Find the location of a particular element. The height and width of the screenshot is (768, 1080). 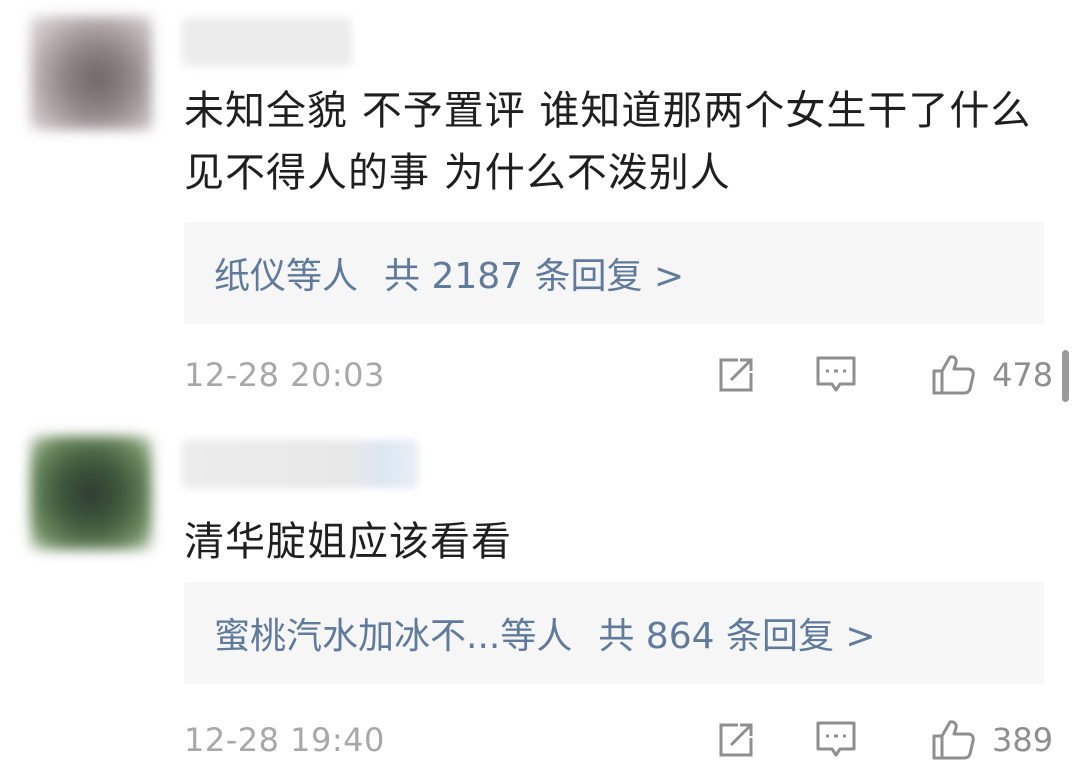

like-button: 478 is located at coordinates (991, 375).